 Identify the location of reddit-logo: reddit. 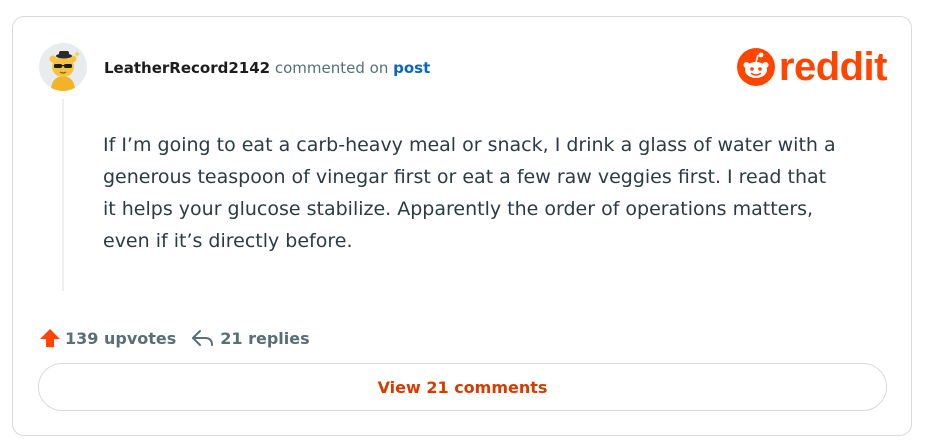
(812, 67).